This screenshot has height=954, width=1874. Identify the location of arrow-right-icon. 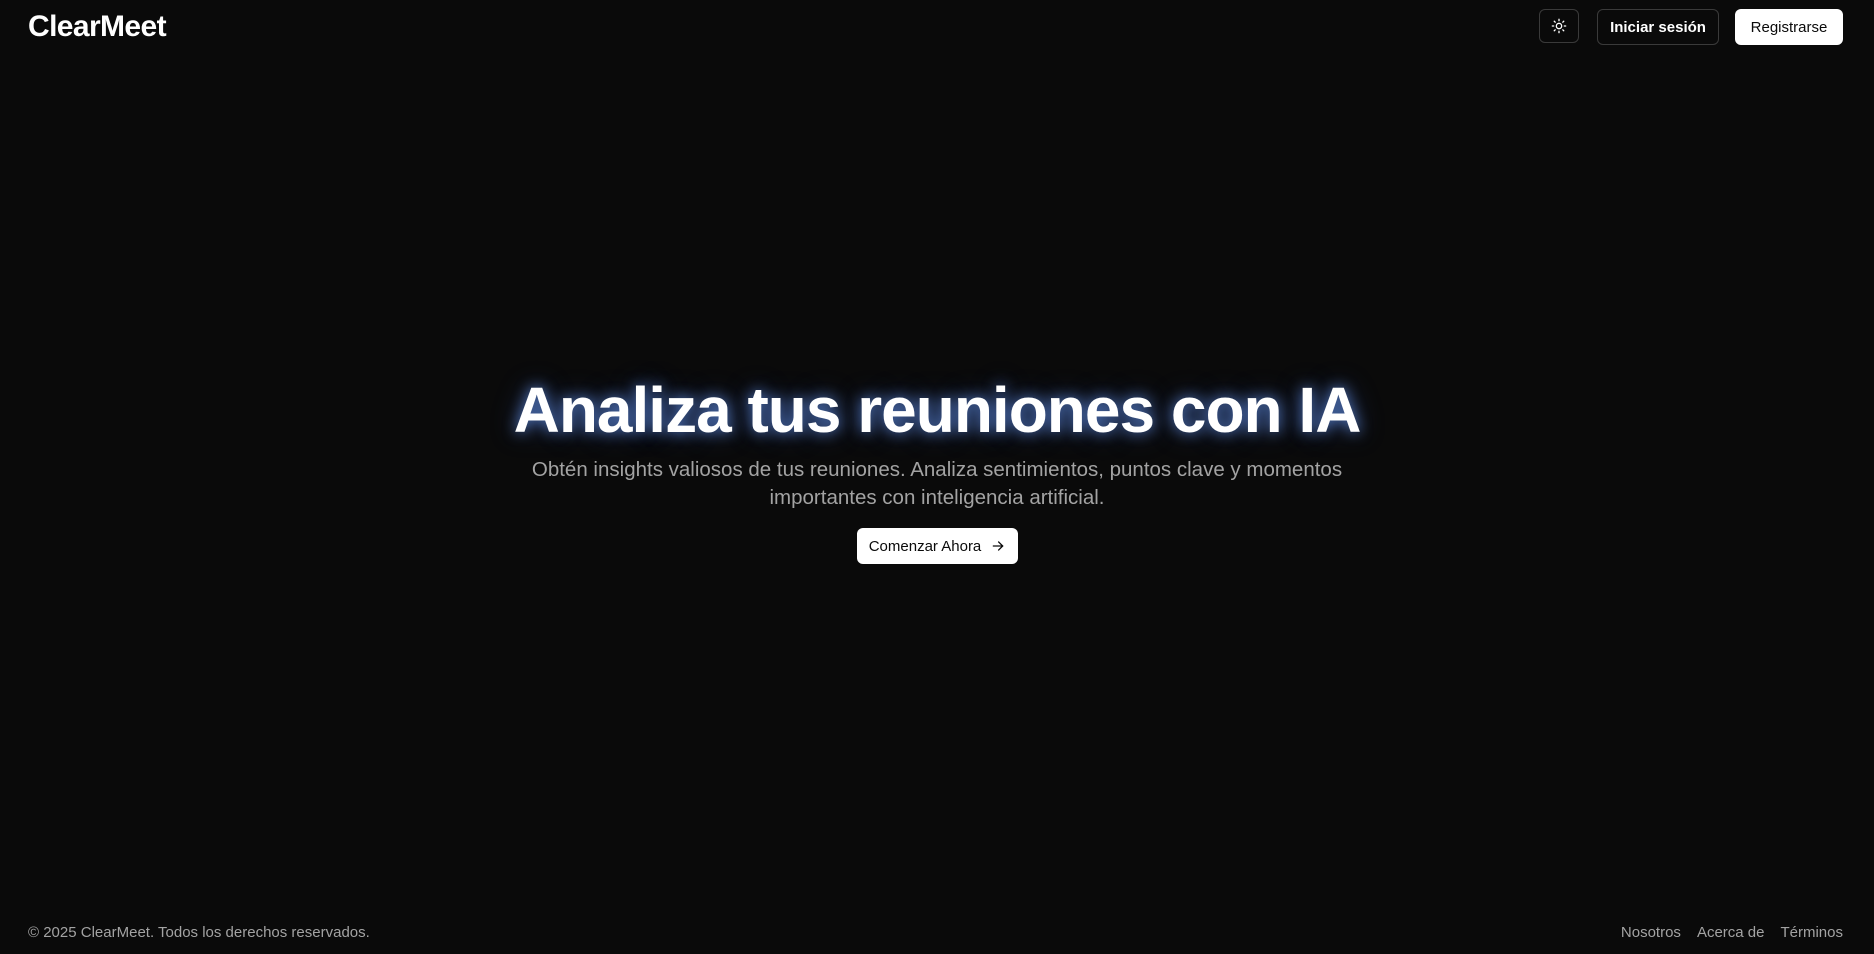
(998, 546).